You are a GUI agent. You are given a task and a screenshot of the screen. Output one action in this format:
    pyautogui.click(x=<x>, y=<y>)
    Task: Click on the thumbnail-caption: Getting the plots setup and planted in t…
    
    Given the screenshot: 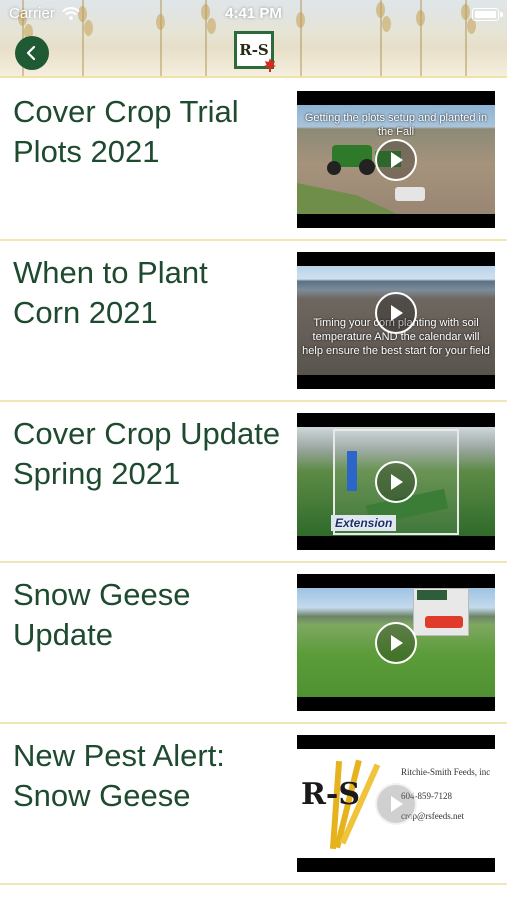 What is the action you would take?
    pyautogui.click(x=396, y=125)
    